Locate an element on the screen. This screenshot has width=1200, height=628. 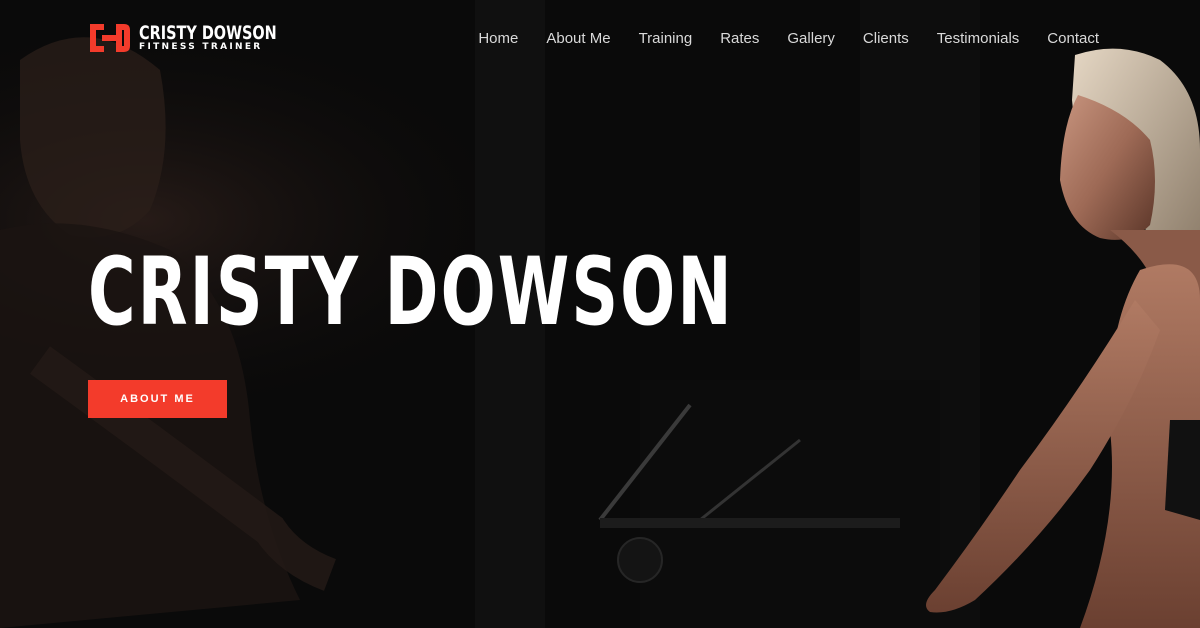
nav-item-testimonials: Testimonials is located at coordinates (978, 39).